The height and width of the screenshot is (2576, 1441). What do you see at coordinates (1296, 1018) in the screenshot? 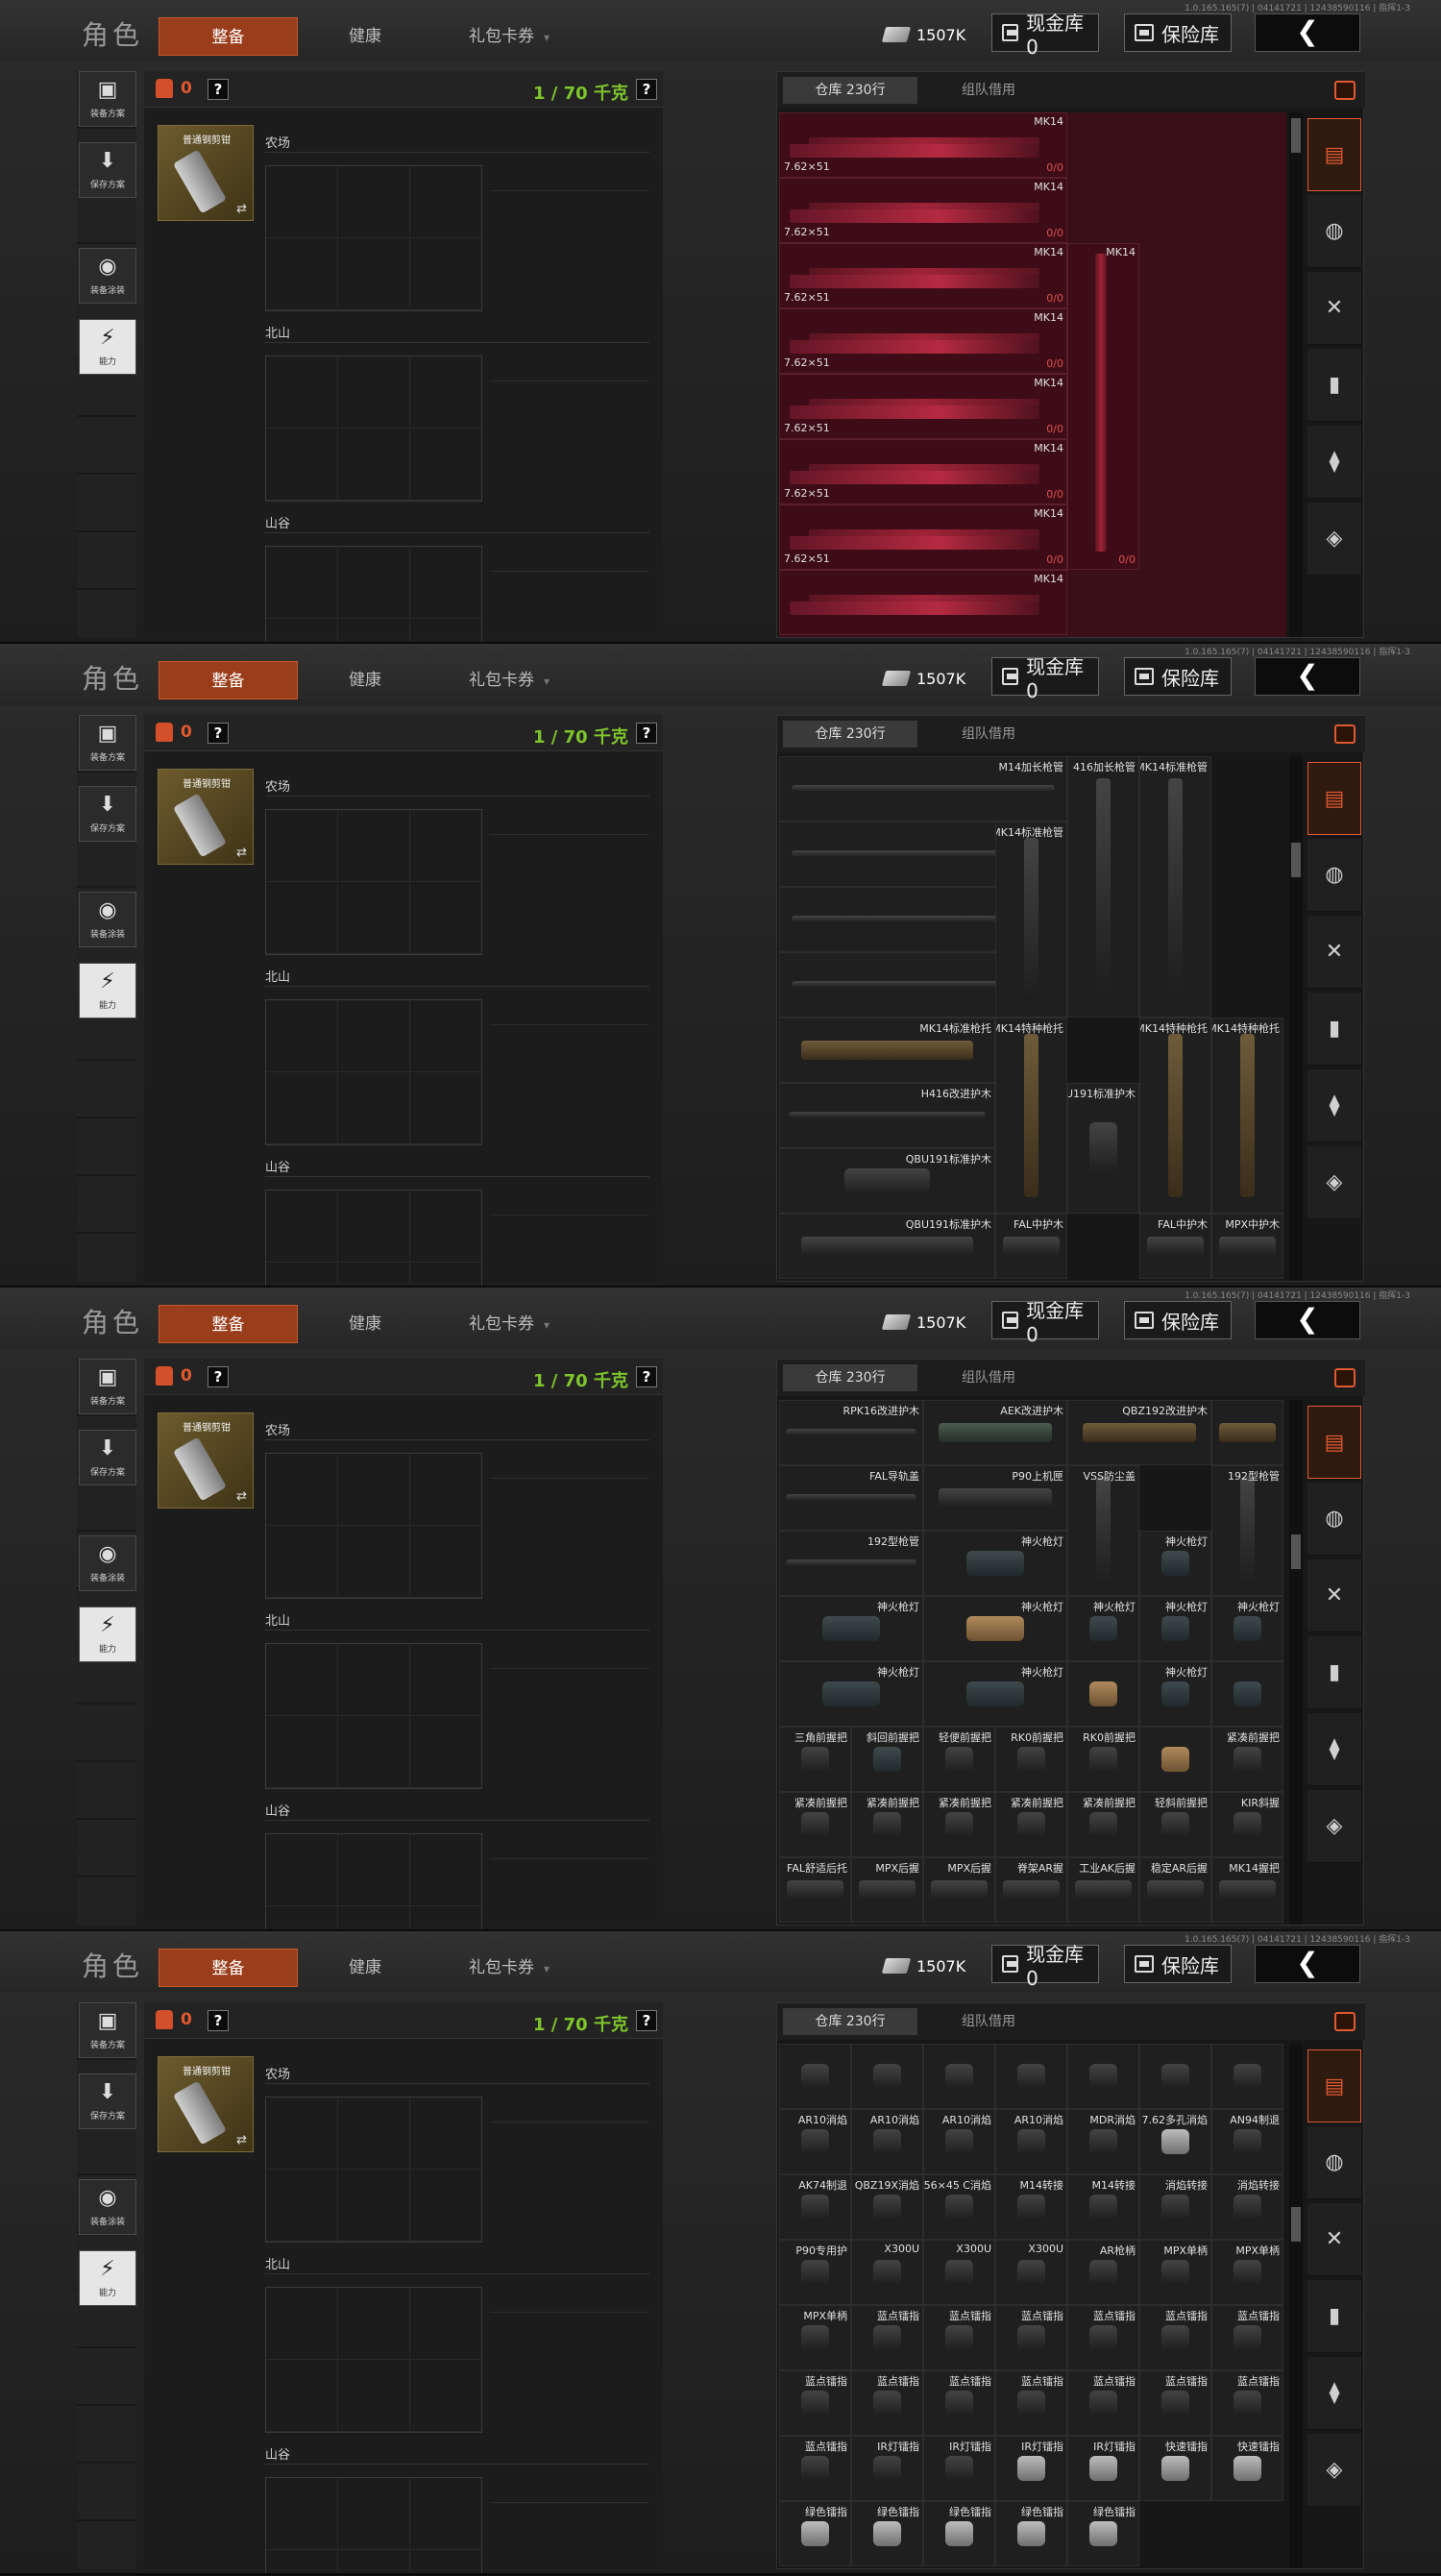
I see `stash-scrollbar` at bounding box center [1296, 1018].